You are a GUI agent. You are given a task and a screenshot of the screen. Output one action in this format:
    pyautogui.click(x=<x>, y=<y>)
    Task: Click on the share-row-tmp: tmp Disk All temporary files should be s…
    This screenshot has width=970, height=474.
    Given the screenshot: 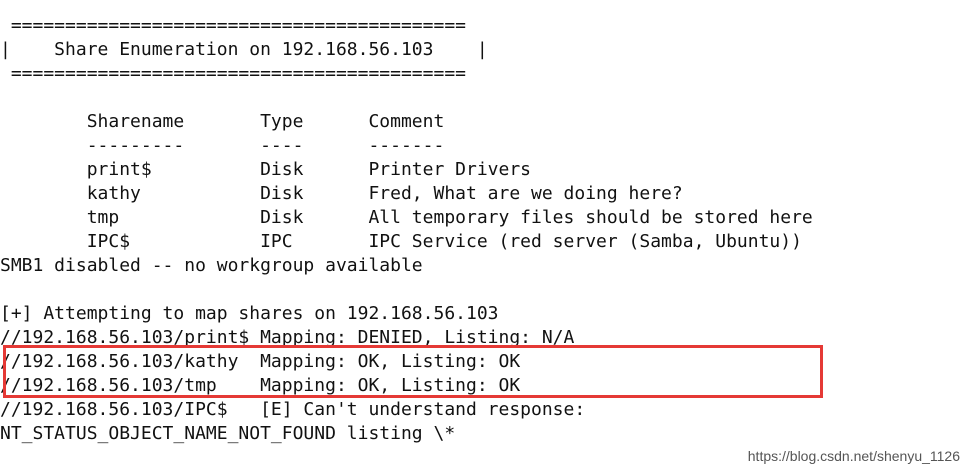 What is the action you would take?
    pyautogui.click(x=406, y=217)
    